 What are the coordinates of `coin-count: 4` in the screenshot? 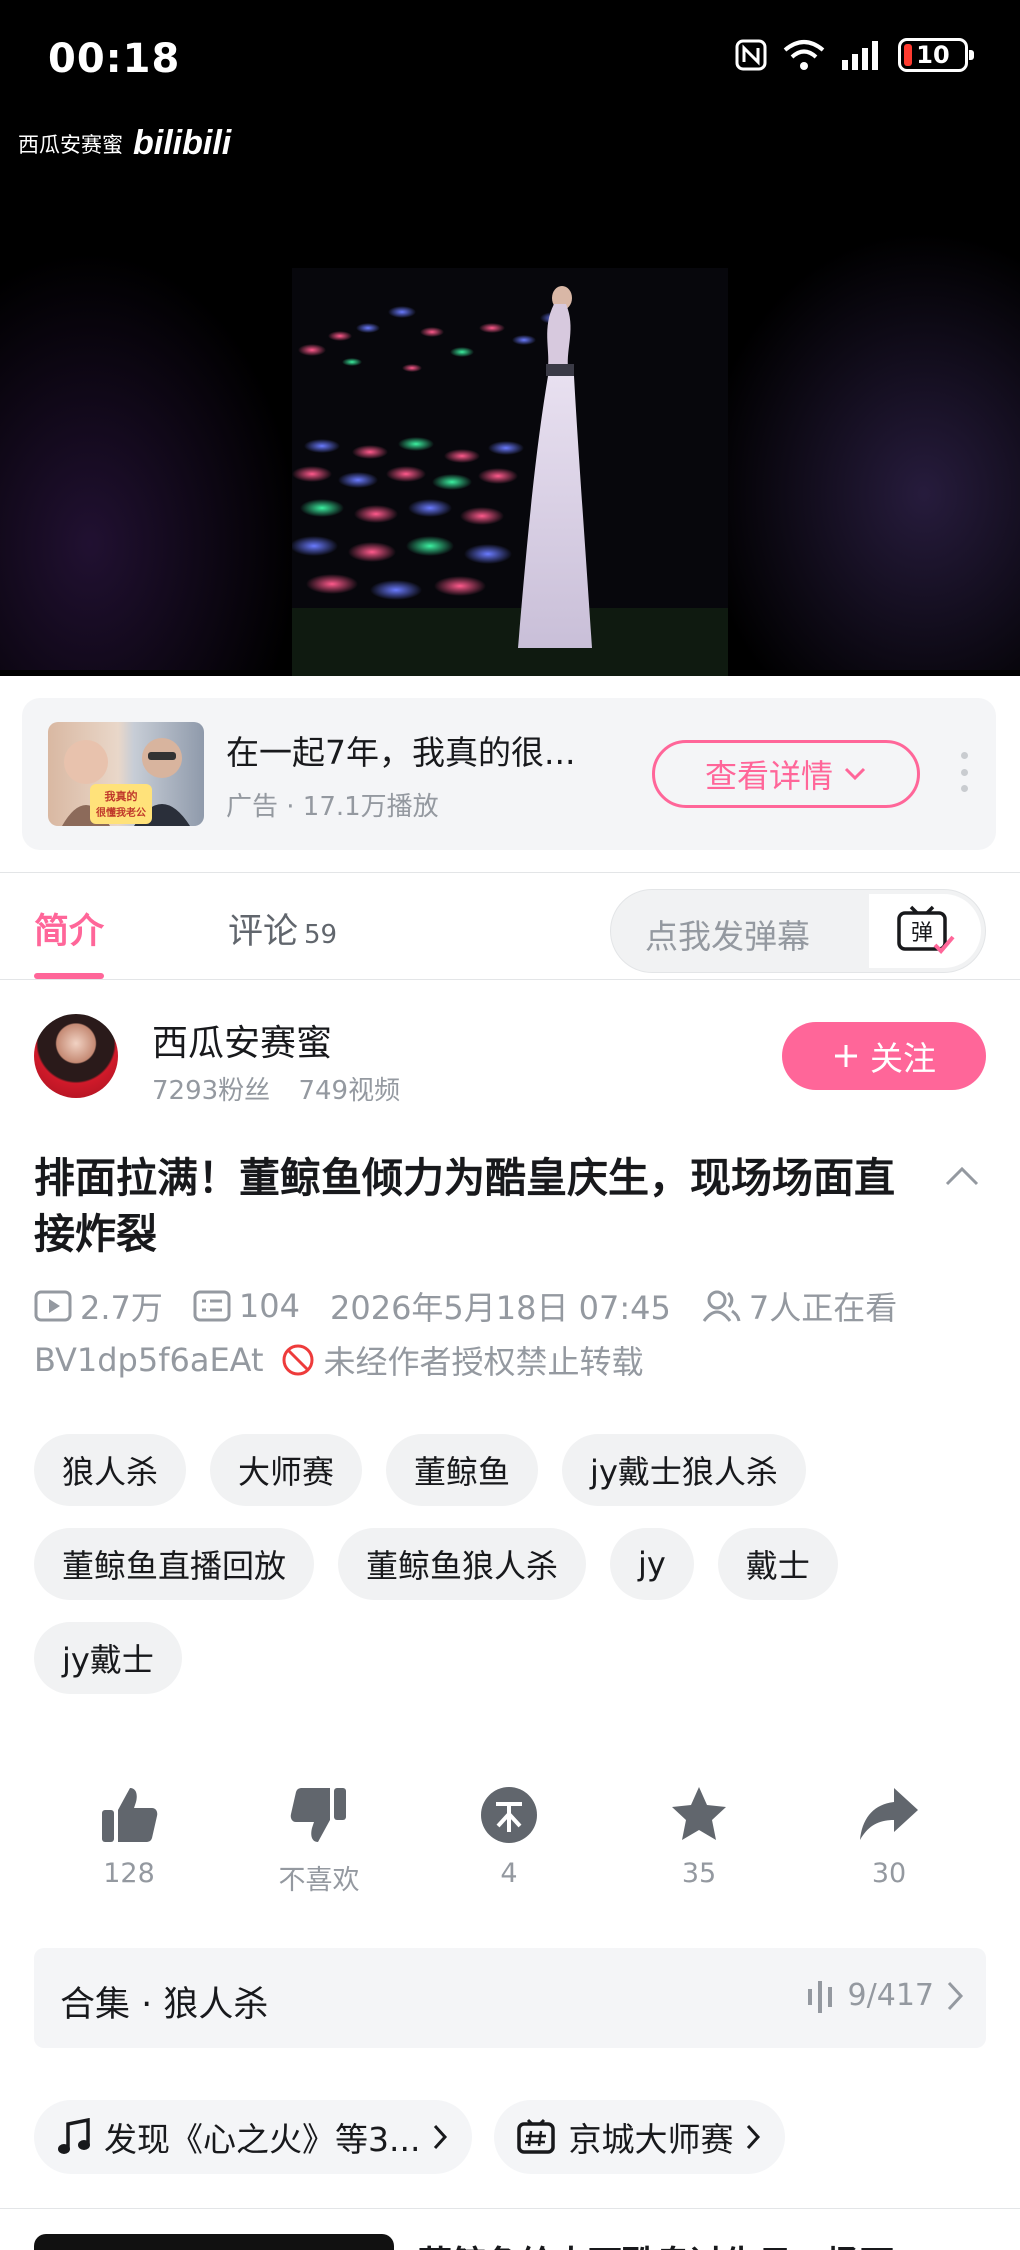 It's located at (509, 1873).